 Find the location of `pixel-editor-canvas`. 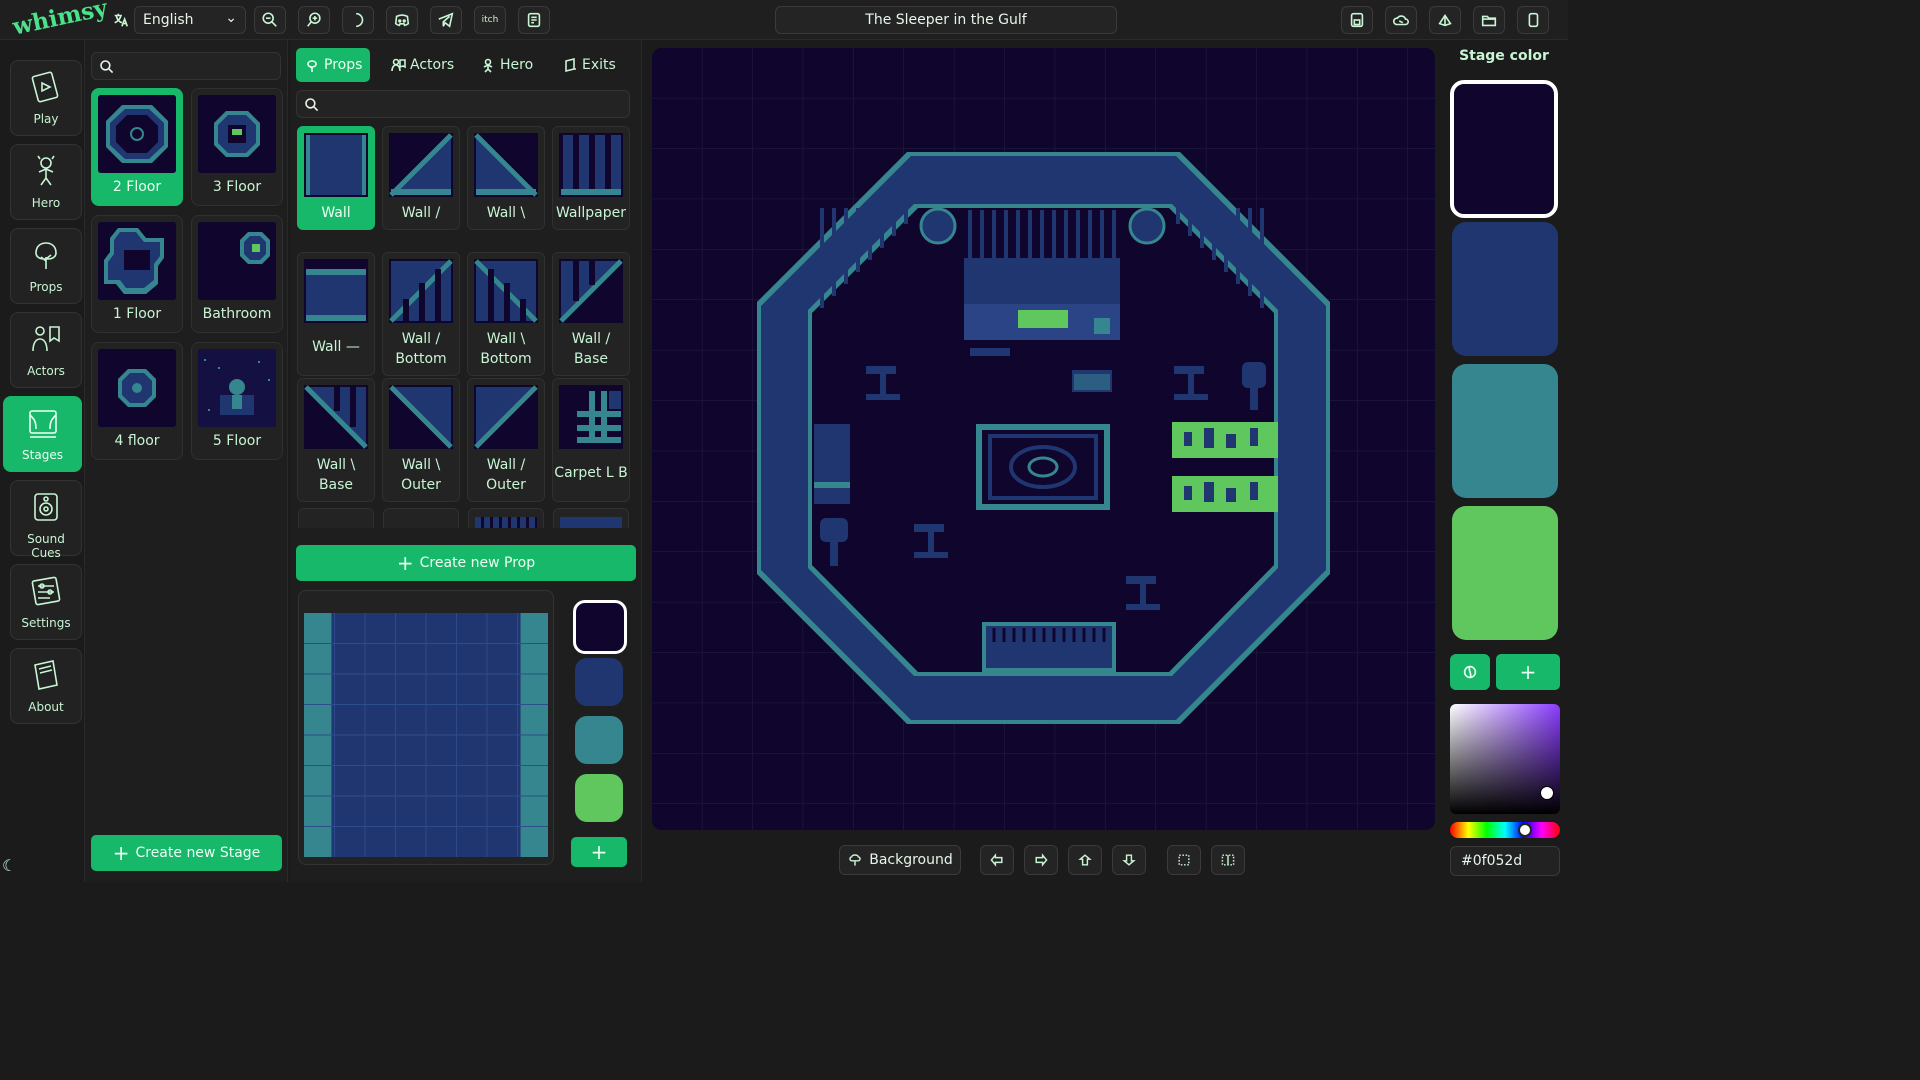

pixel-editor-canvas is located at coordinates (426, 735).